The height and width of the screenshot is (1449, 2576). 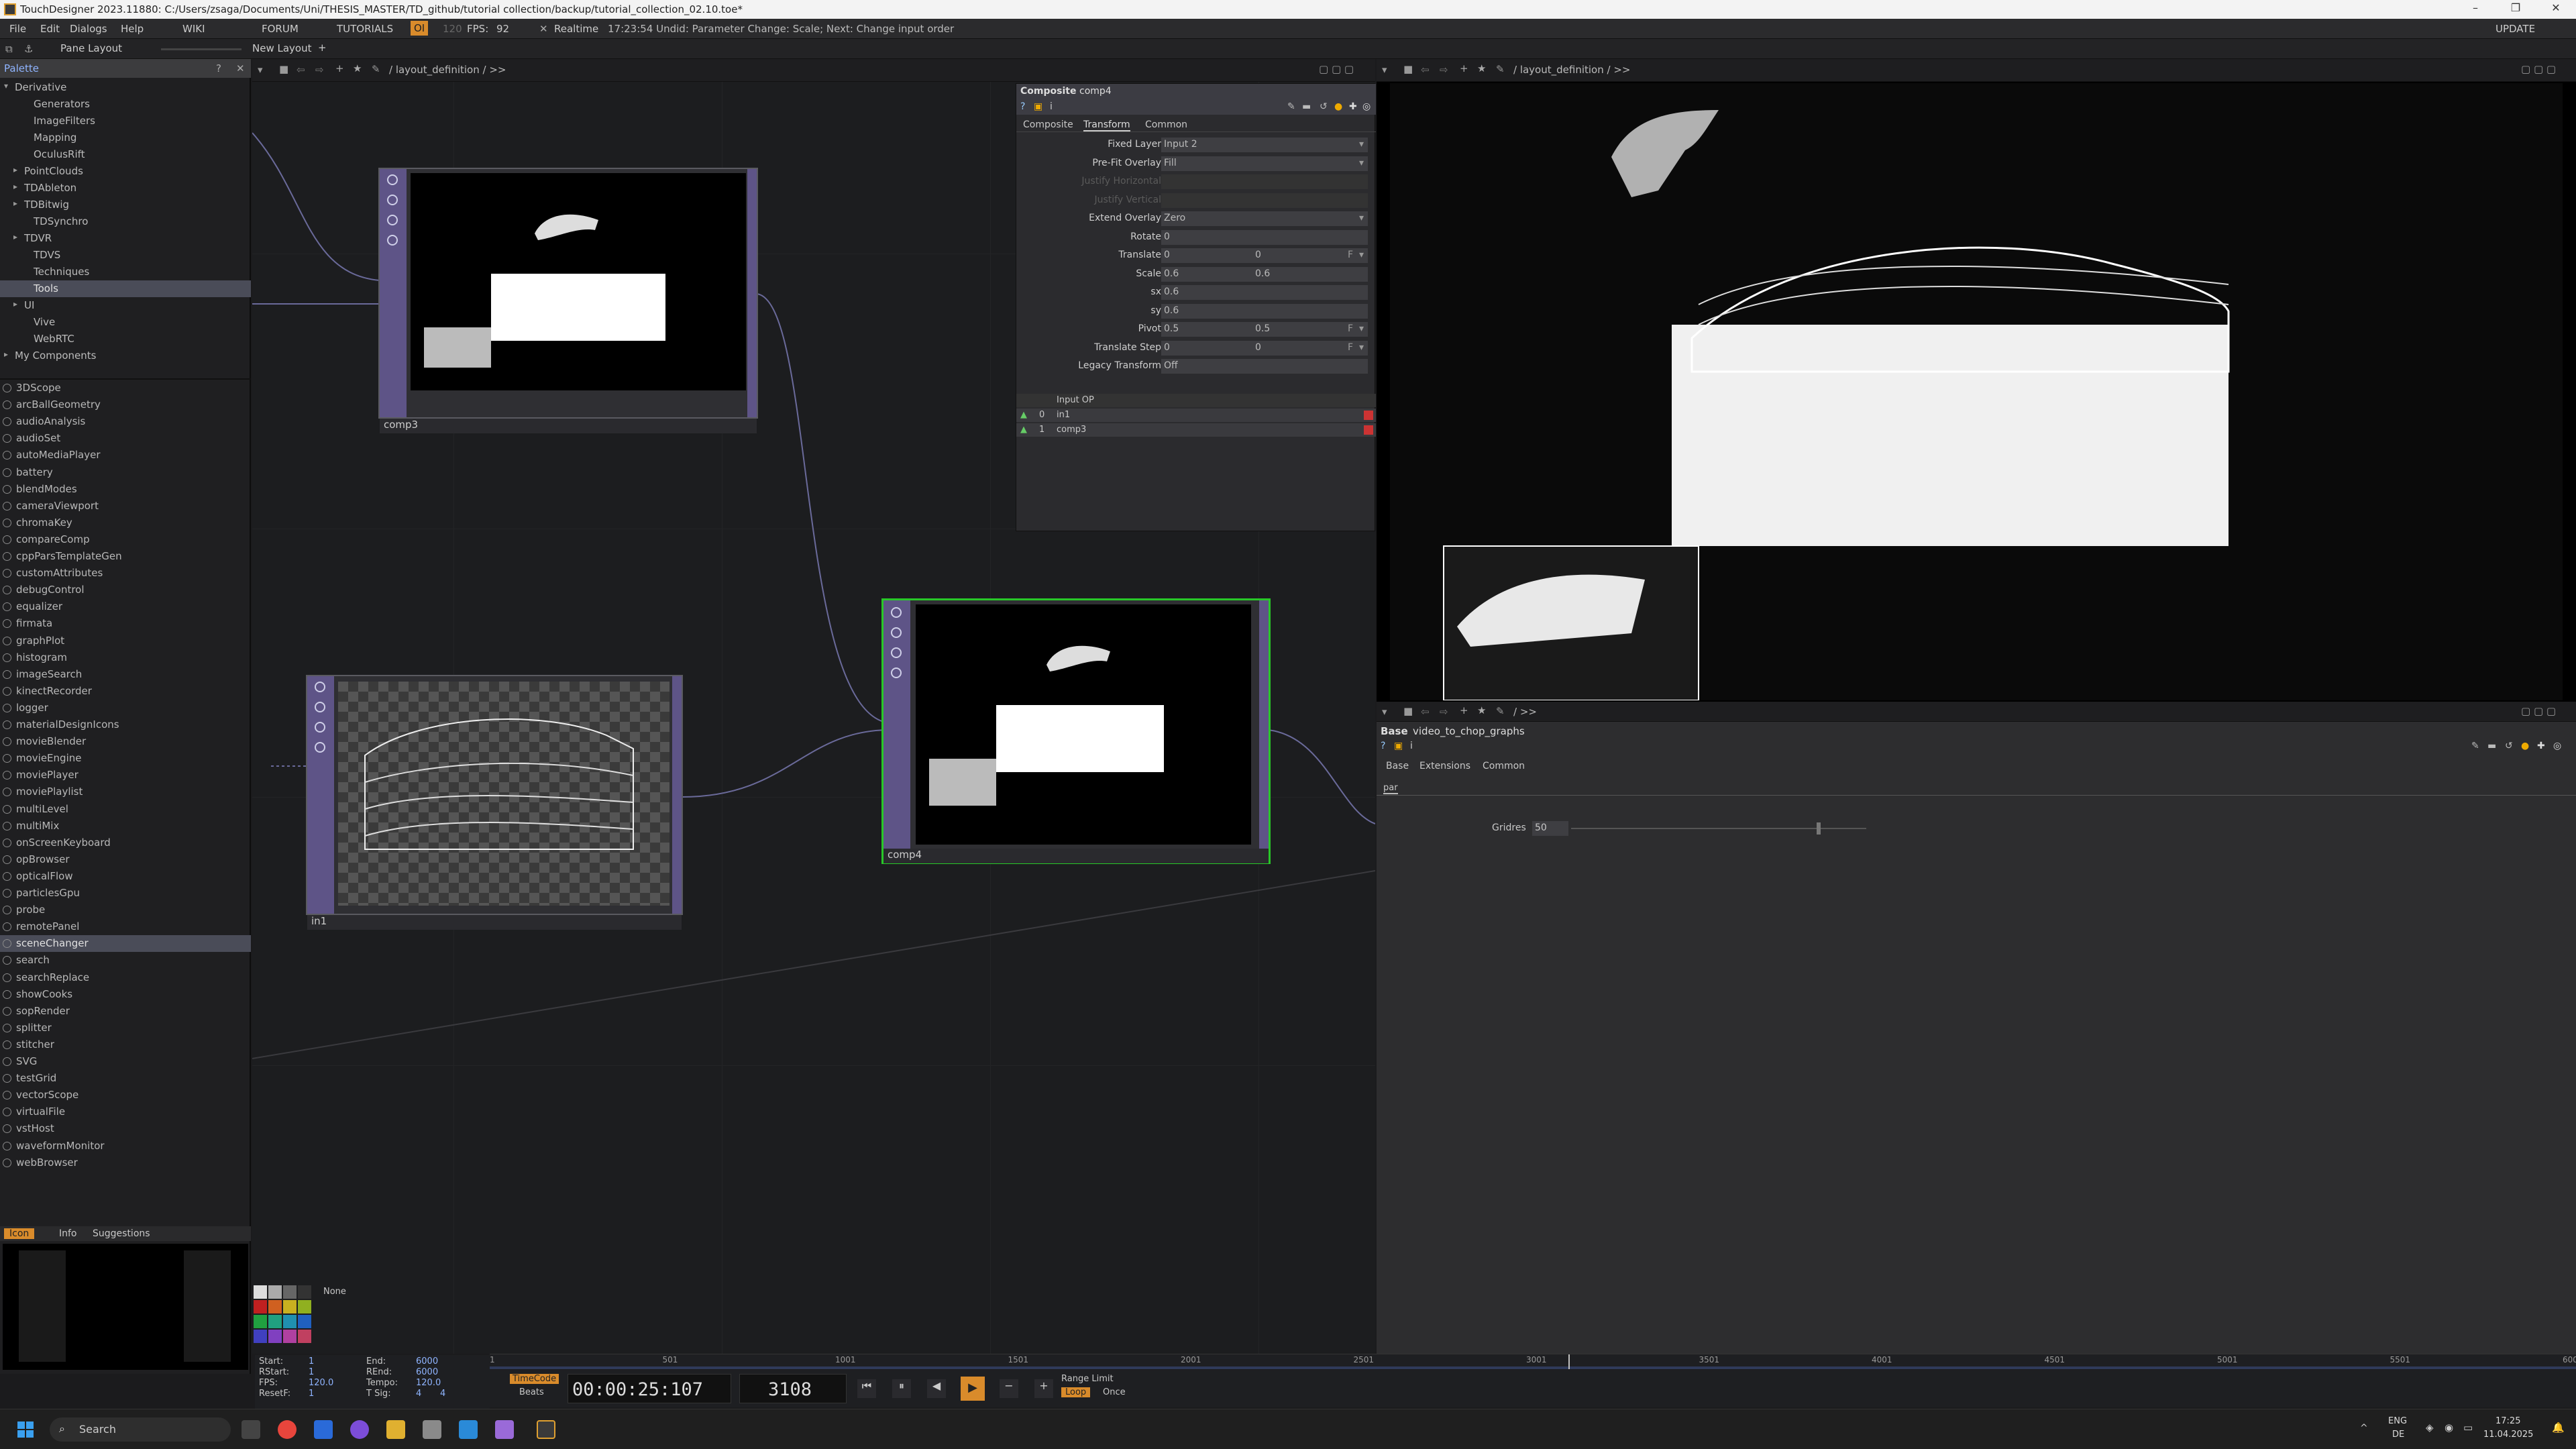 What do you see at coordinates (866, 1388) in the screenshot?
I see `rewind-button: ⏮` at bounding box center [866, 1388].